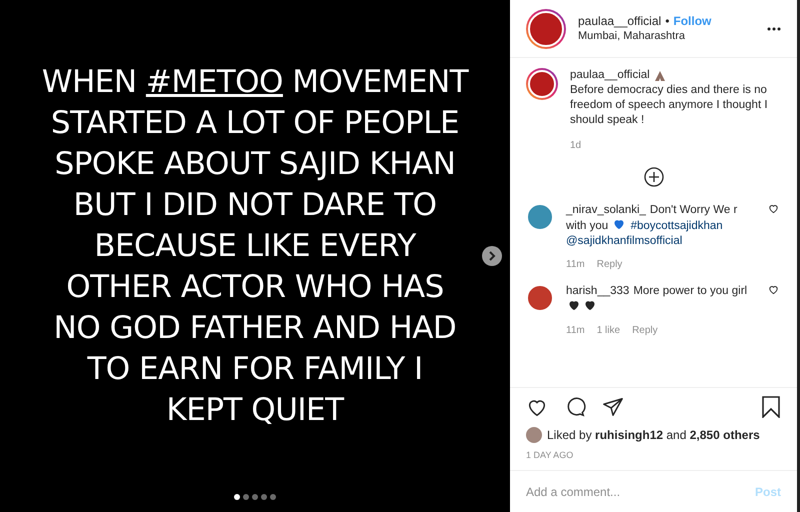  Describe the element at coordinates (550, 455) in the screenshot. I see `post-date: 1 DAY AGO` at that location.